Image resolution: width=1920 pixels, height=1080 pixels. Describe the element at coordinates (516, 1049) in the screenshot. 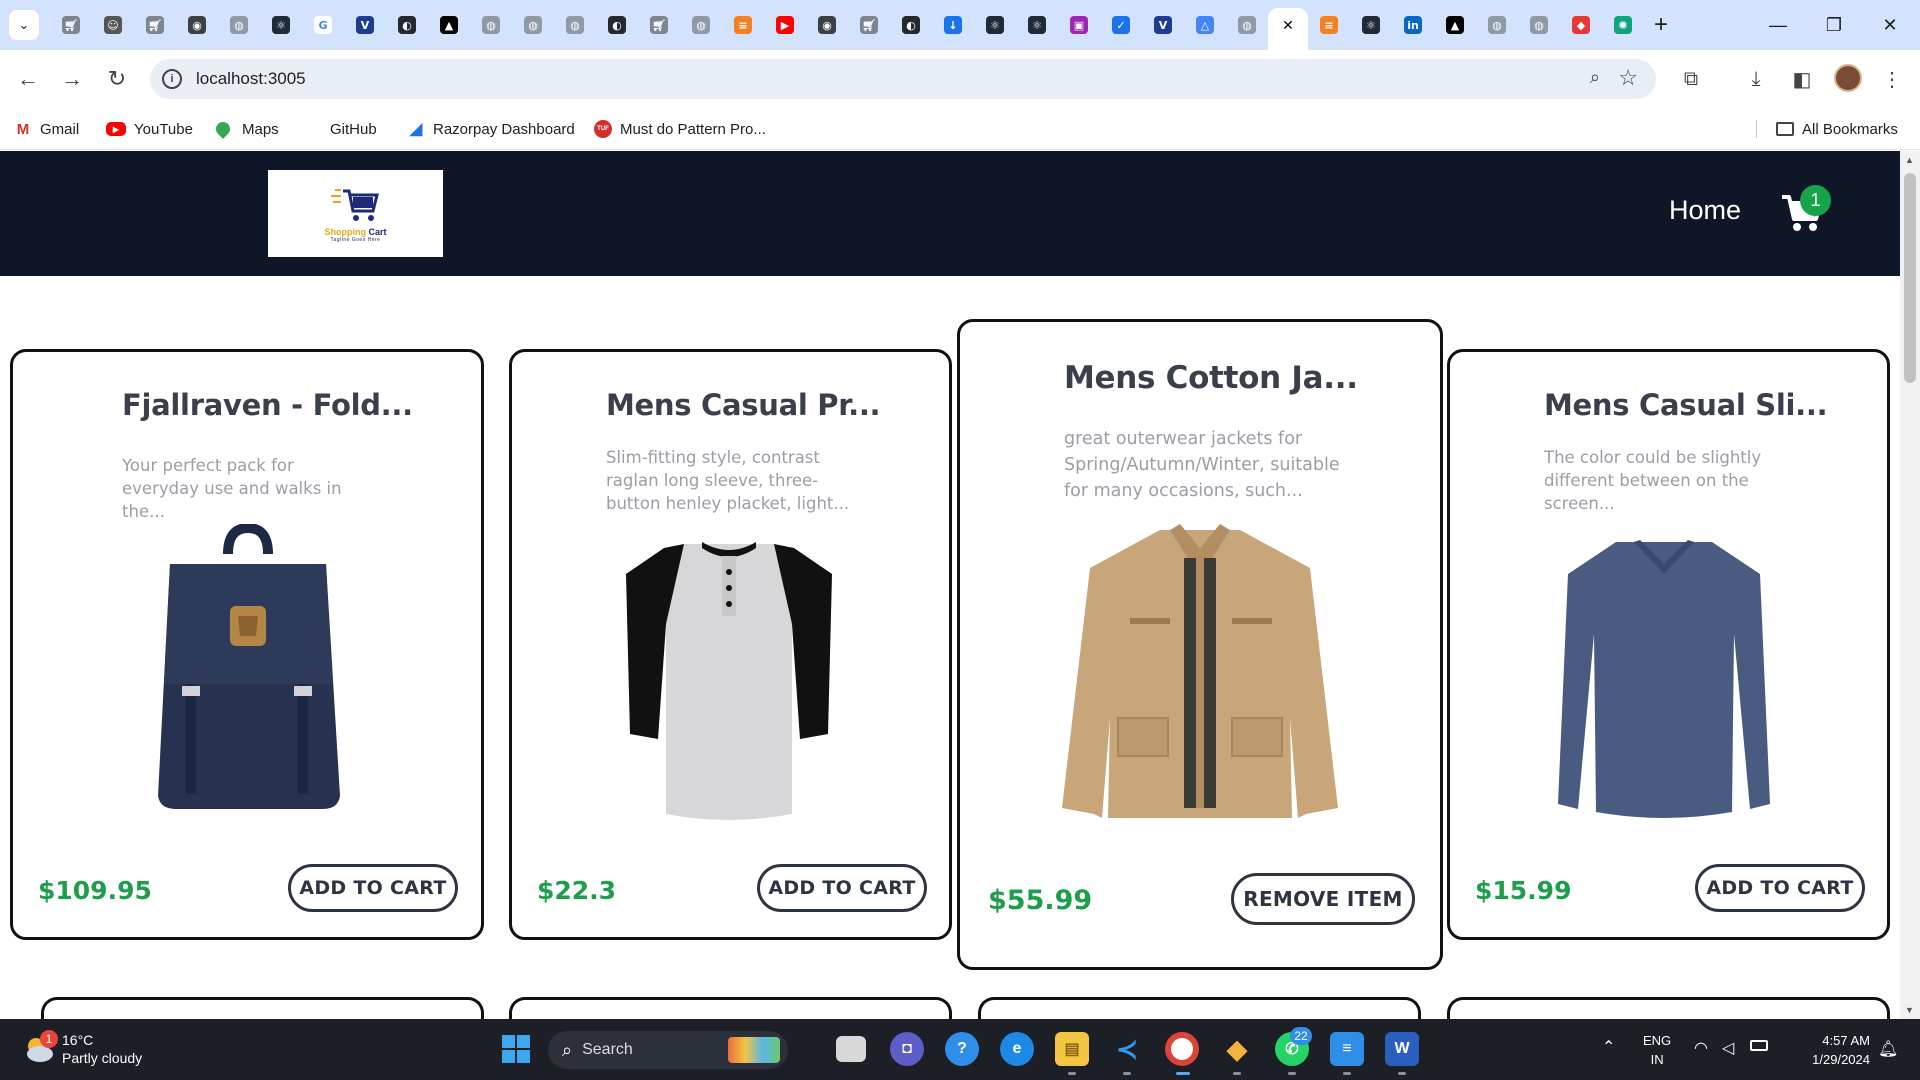

I see `windows-start-icon` at that location.